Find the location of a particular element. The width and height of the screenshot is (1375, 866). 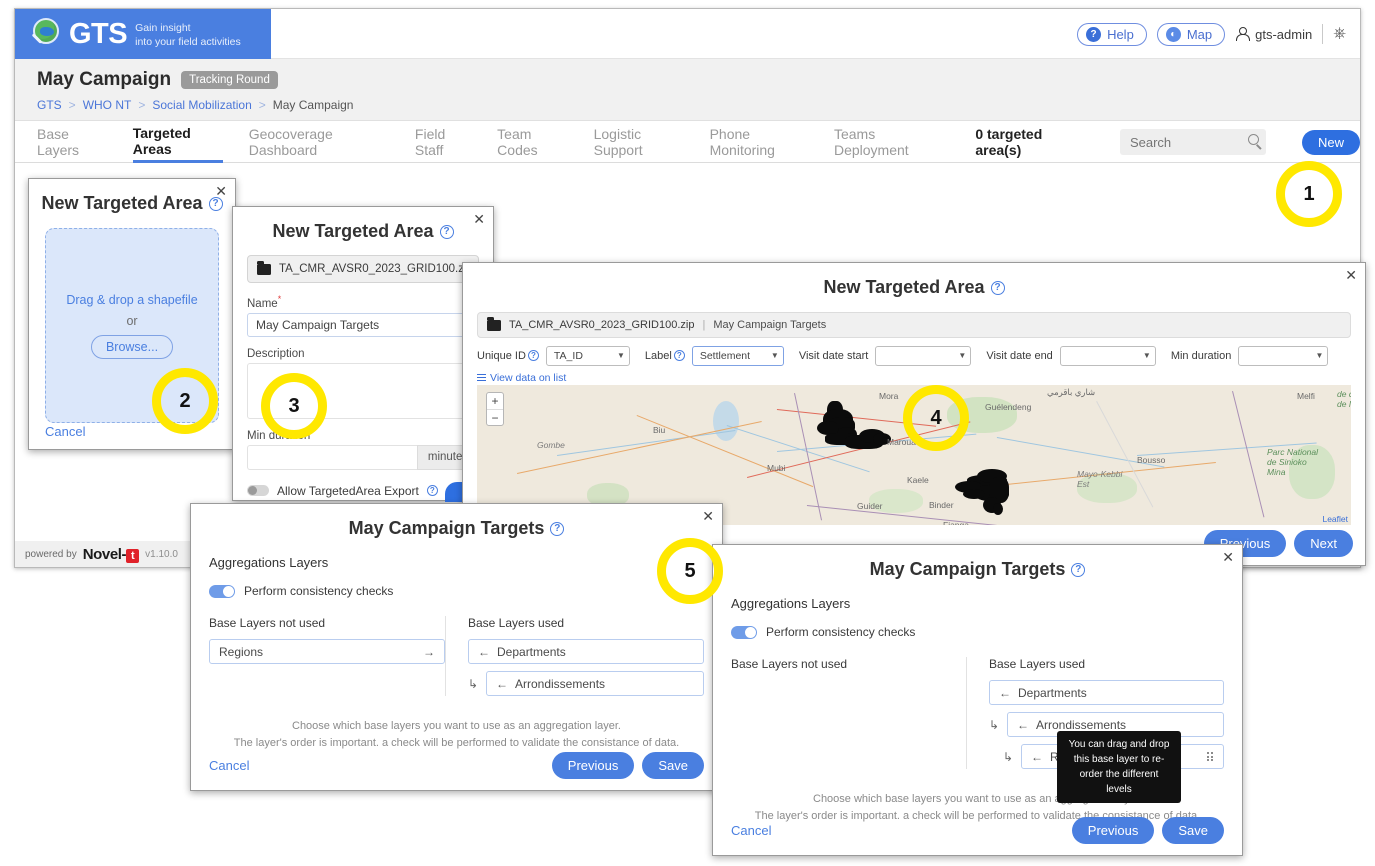

divider is located at coordinates (1323, 34).